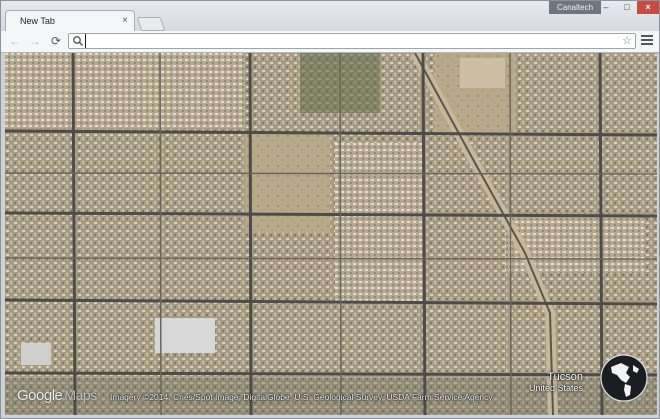  I want to click on tab-strip: New Tab × Canaltech – □ ×, so click(330, 16).